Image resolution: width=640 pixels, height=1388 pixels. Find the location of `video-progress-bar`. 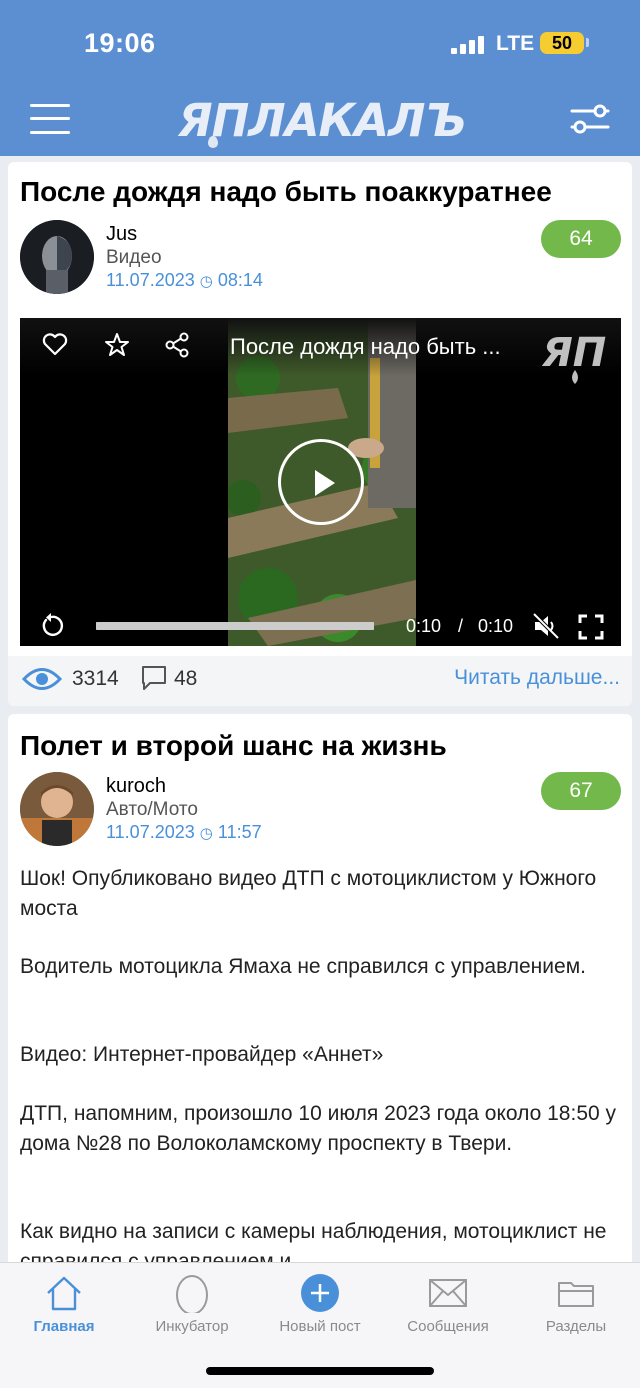

video-progress-bar is located at coordinates (235, 626).